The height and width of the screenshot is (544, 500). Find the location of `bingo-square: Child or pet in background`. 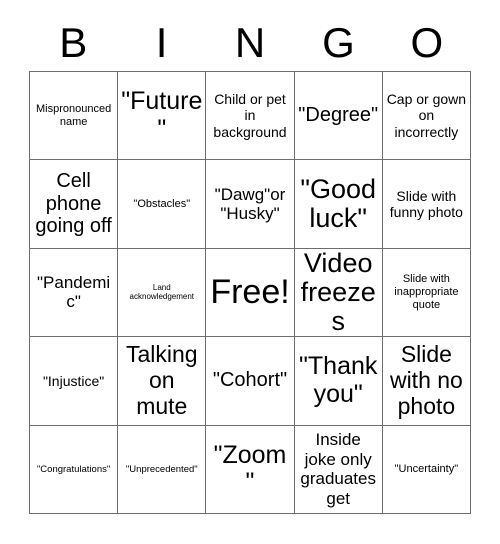

bingo-square: Child or pet in background is located at coordinates (250, 116).